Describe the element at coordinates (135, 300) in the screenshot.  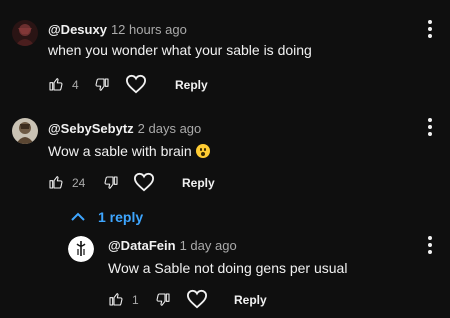
I see `like-count: 1` at that location.